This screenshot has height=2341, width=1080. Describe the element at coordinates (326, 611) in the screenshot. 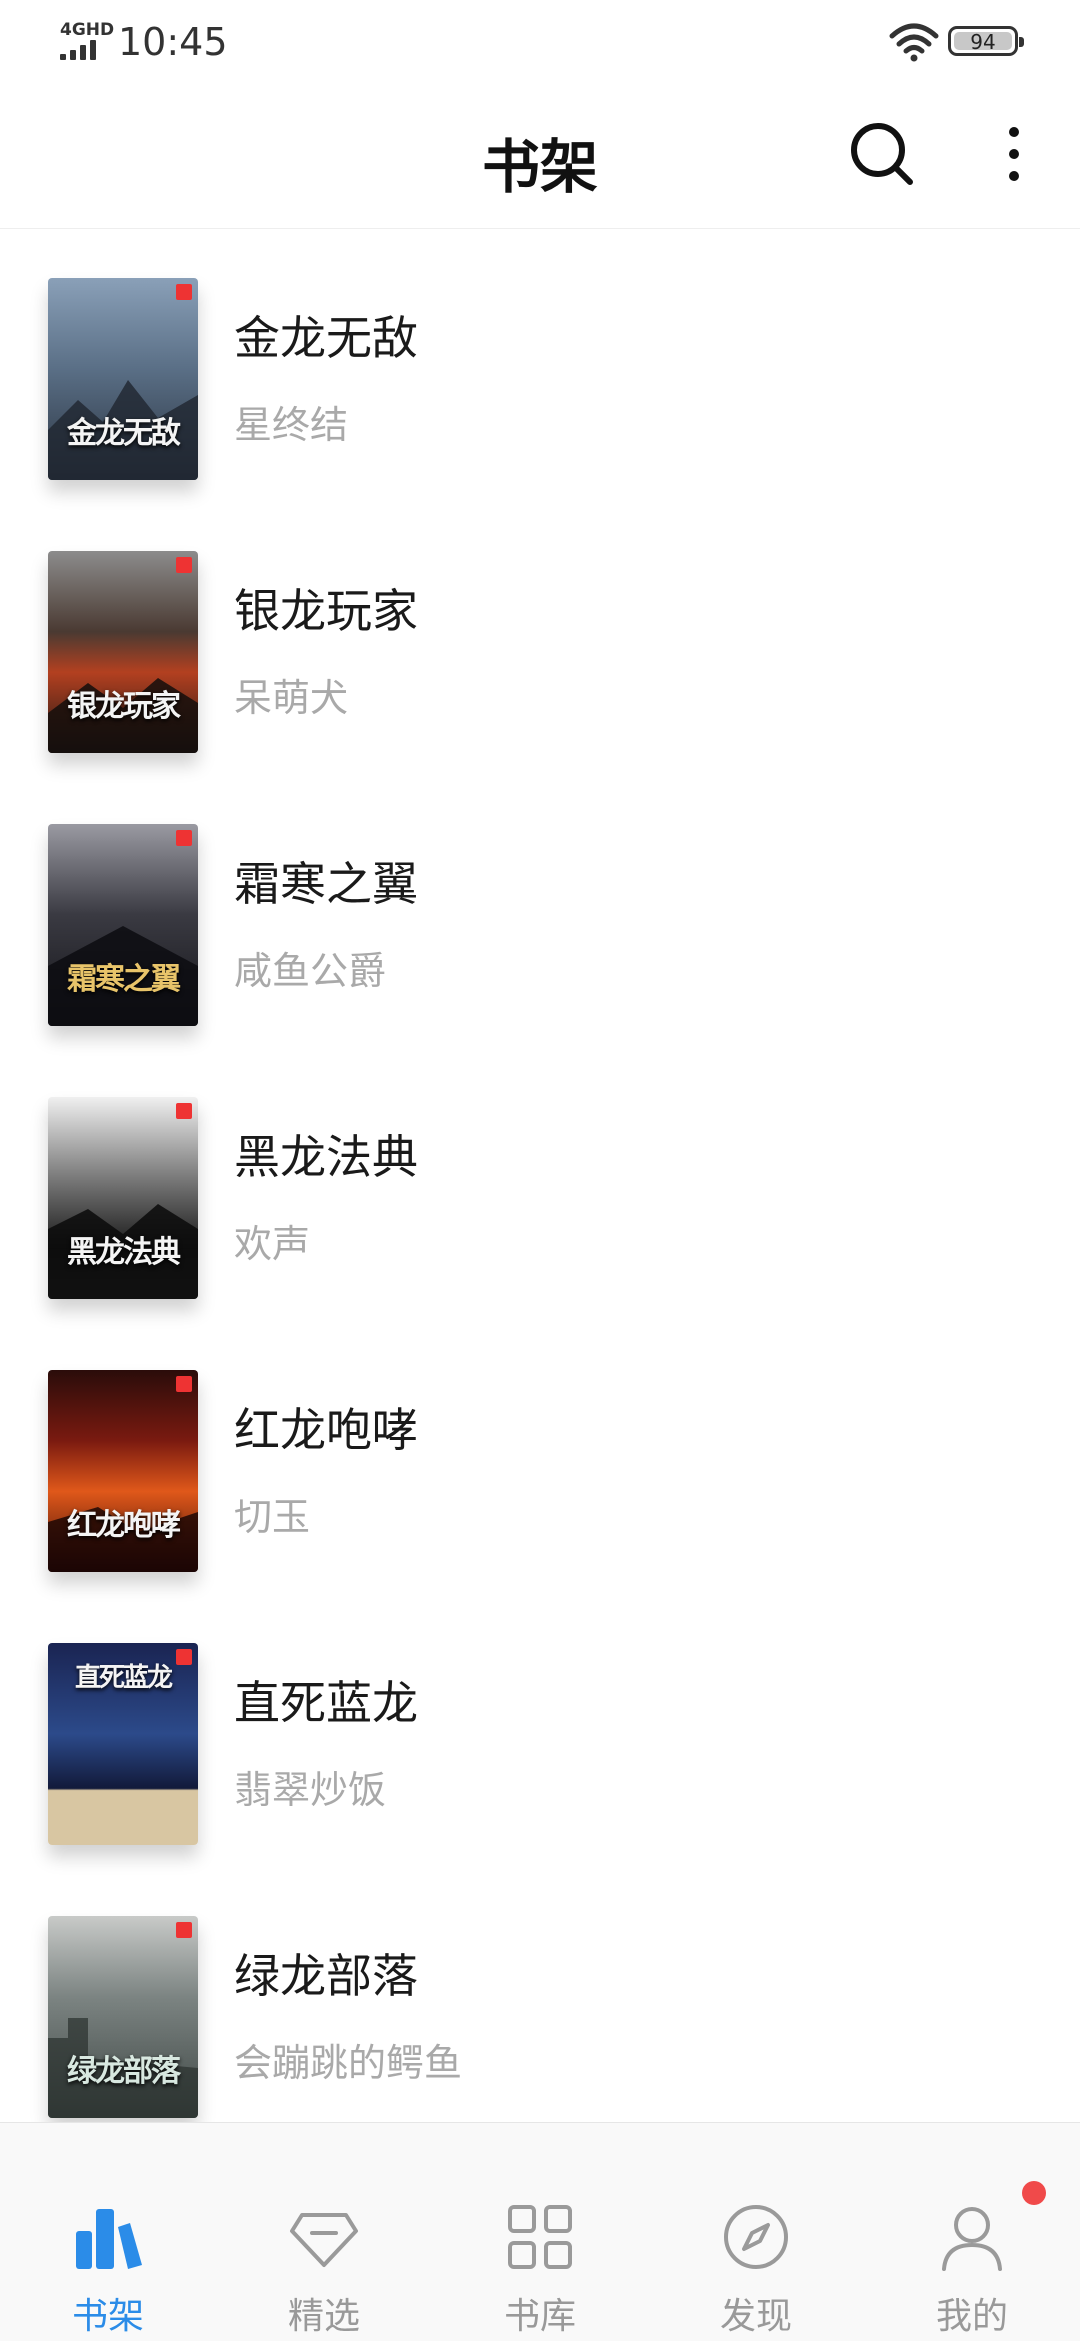

I see `book-title: 银龙玩家` at that location.